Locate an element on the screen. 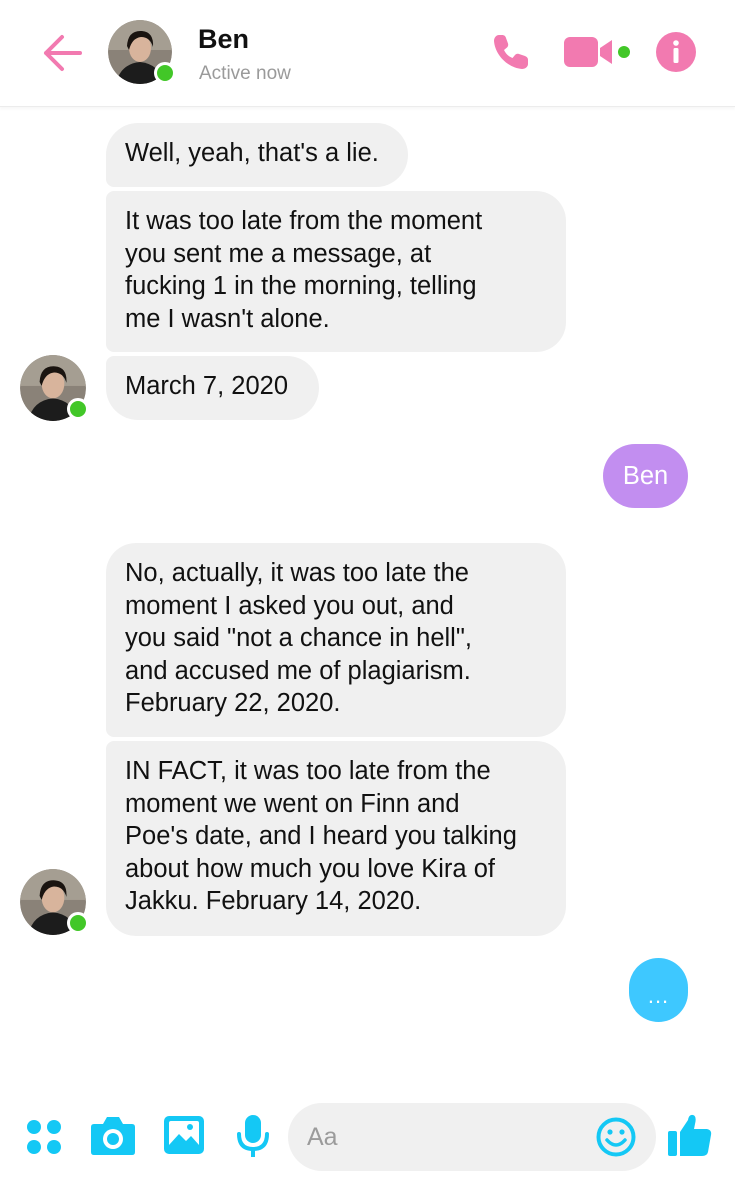 The width and height of the screenshot is (735, 1200). conversation-header: Ben Active now is located at coordinates (367, 53).